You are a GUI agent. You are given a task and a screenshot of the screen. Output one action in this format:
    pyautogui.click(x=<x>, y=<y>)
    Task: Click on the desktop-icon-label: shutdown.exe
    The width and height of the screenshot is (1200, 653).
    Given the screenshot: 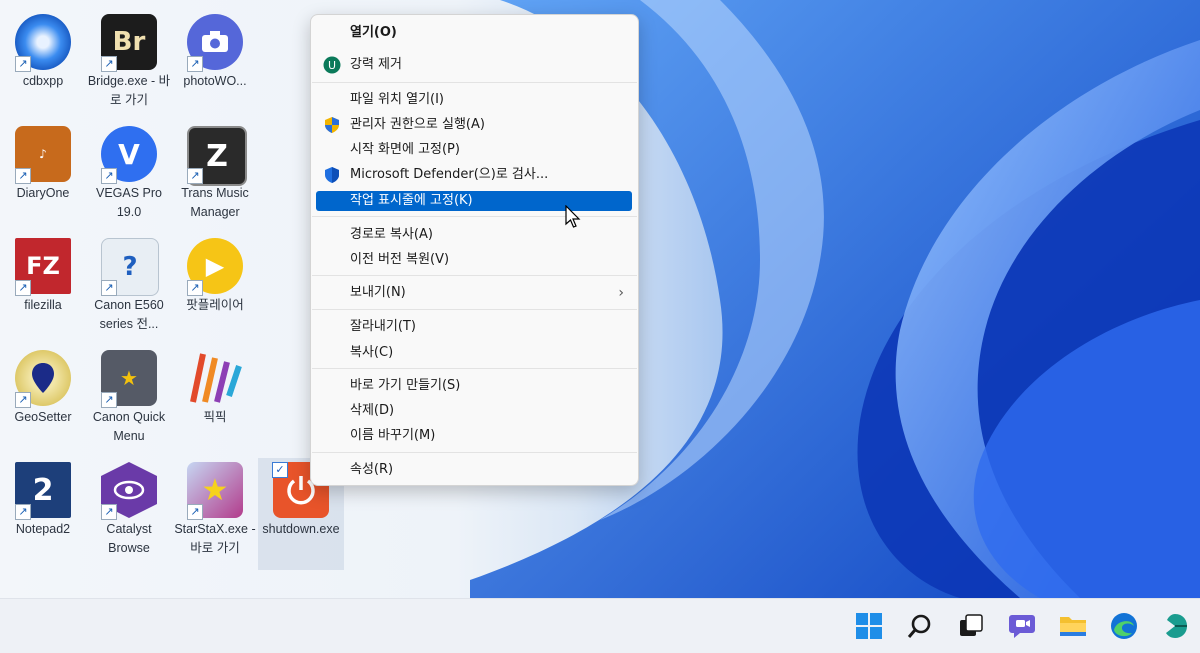 What is the action you would take?
    pyautogui.click(x=301, y=529)
    